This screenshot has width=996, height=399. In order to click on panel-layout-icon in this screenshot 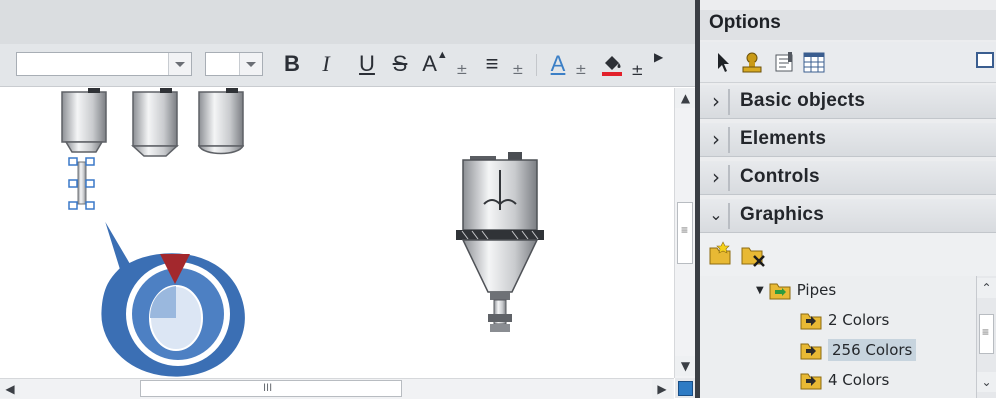, I will do `click(985, 60)`.